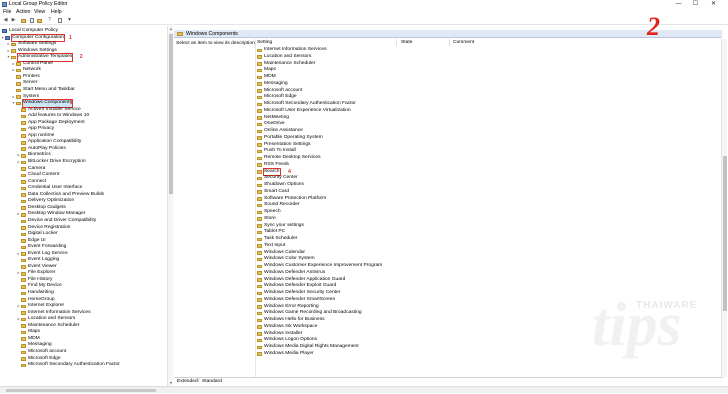  I want to click on setting-label: Task Scheduler, so click(281, 238).